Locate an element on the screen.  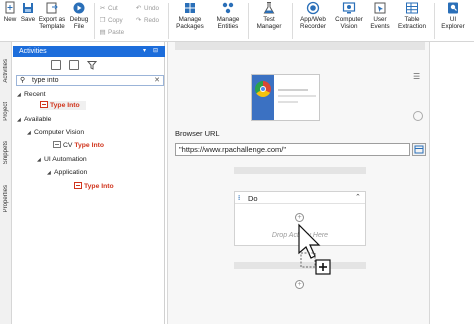
app-web-recorder-button: App/Web Recorder is located at coordinates (313, 15).